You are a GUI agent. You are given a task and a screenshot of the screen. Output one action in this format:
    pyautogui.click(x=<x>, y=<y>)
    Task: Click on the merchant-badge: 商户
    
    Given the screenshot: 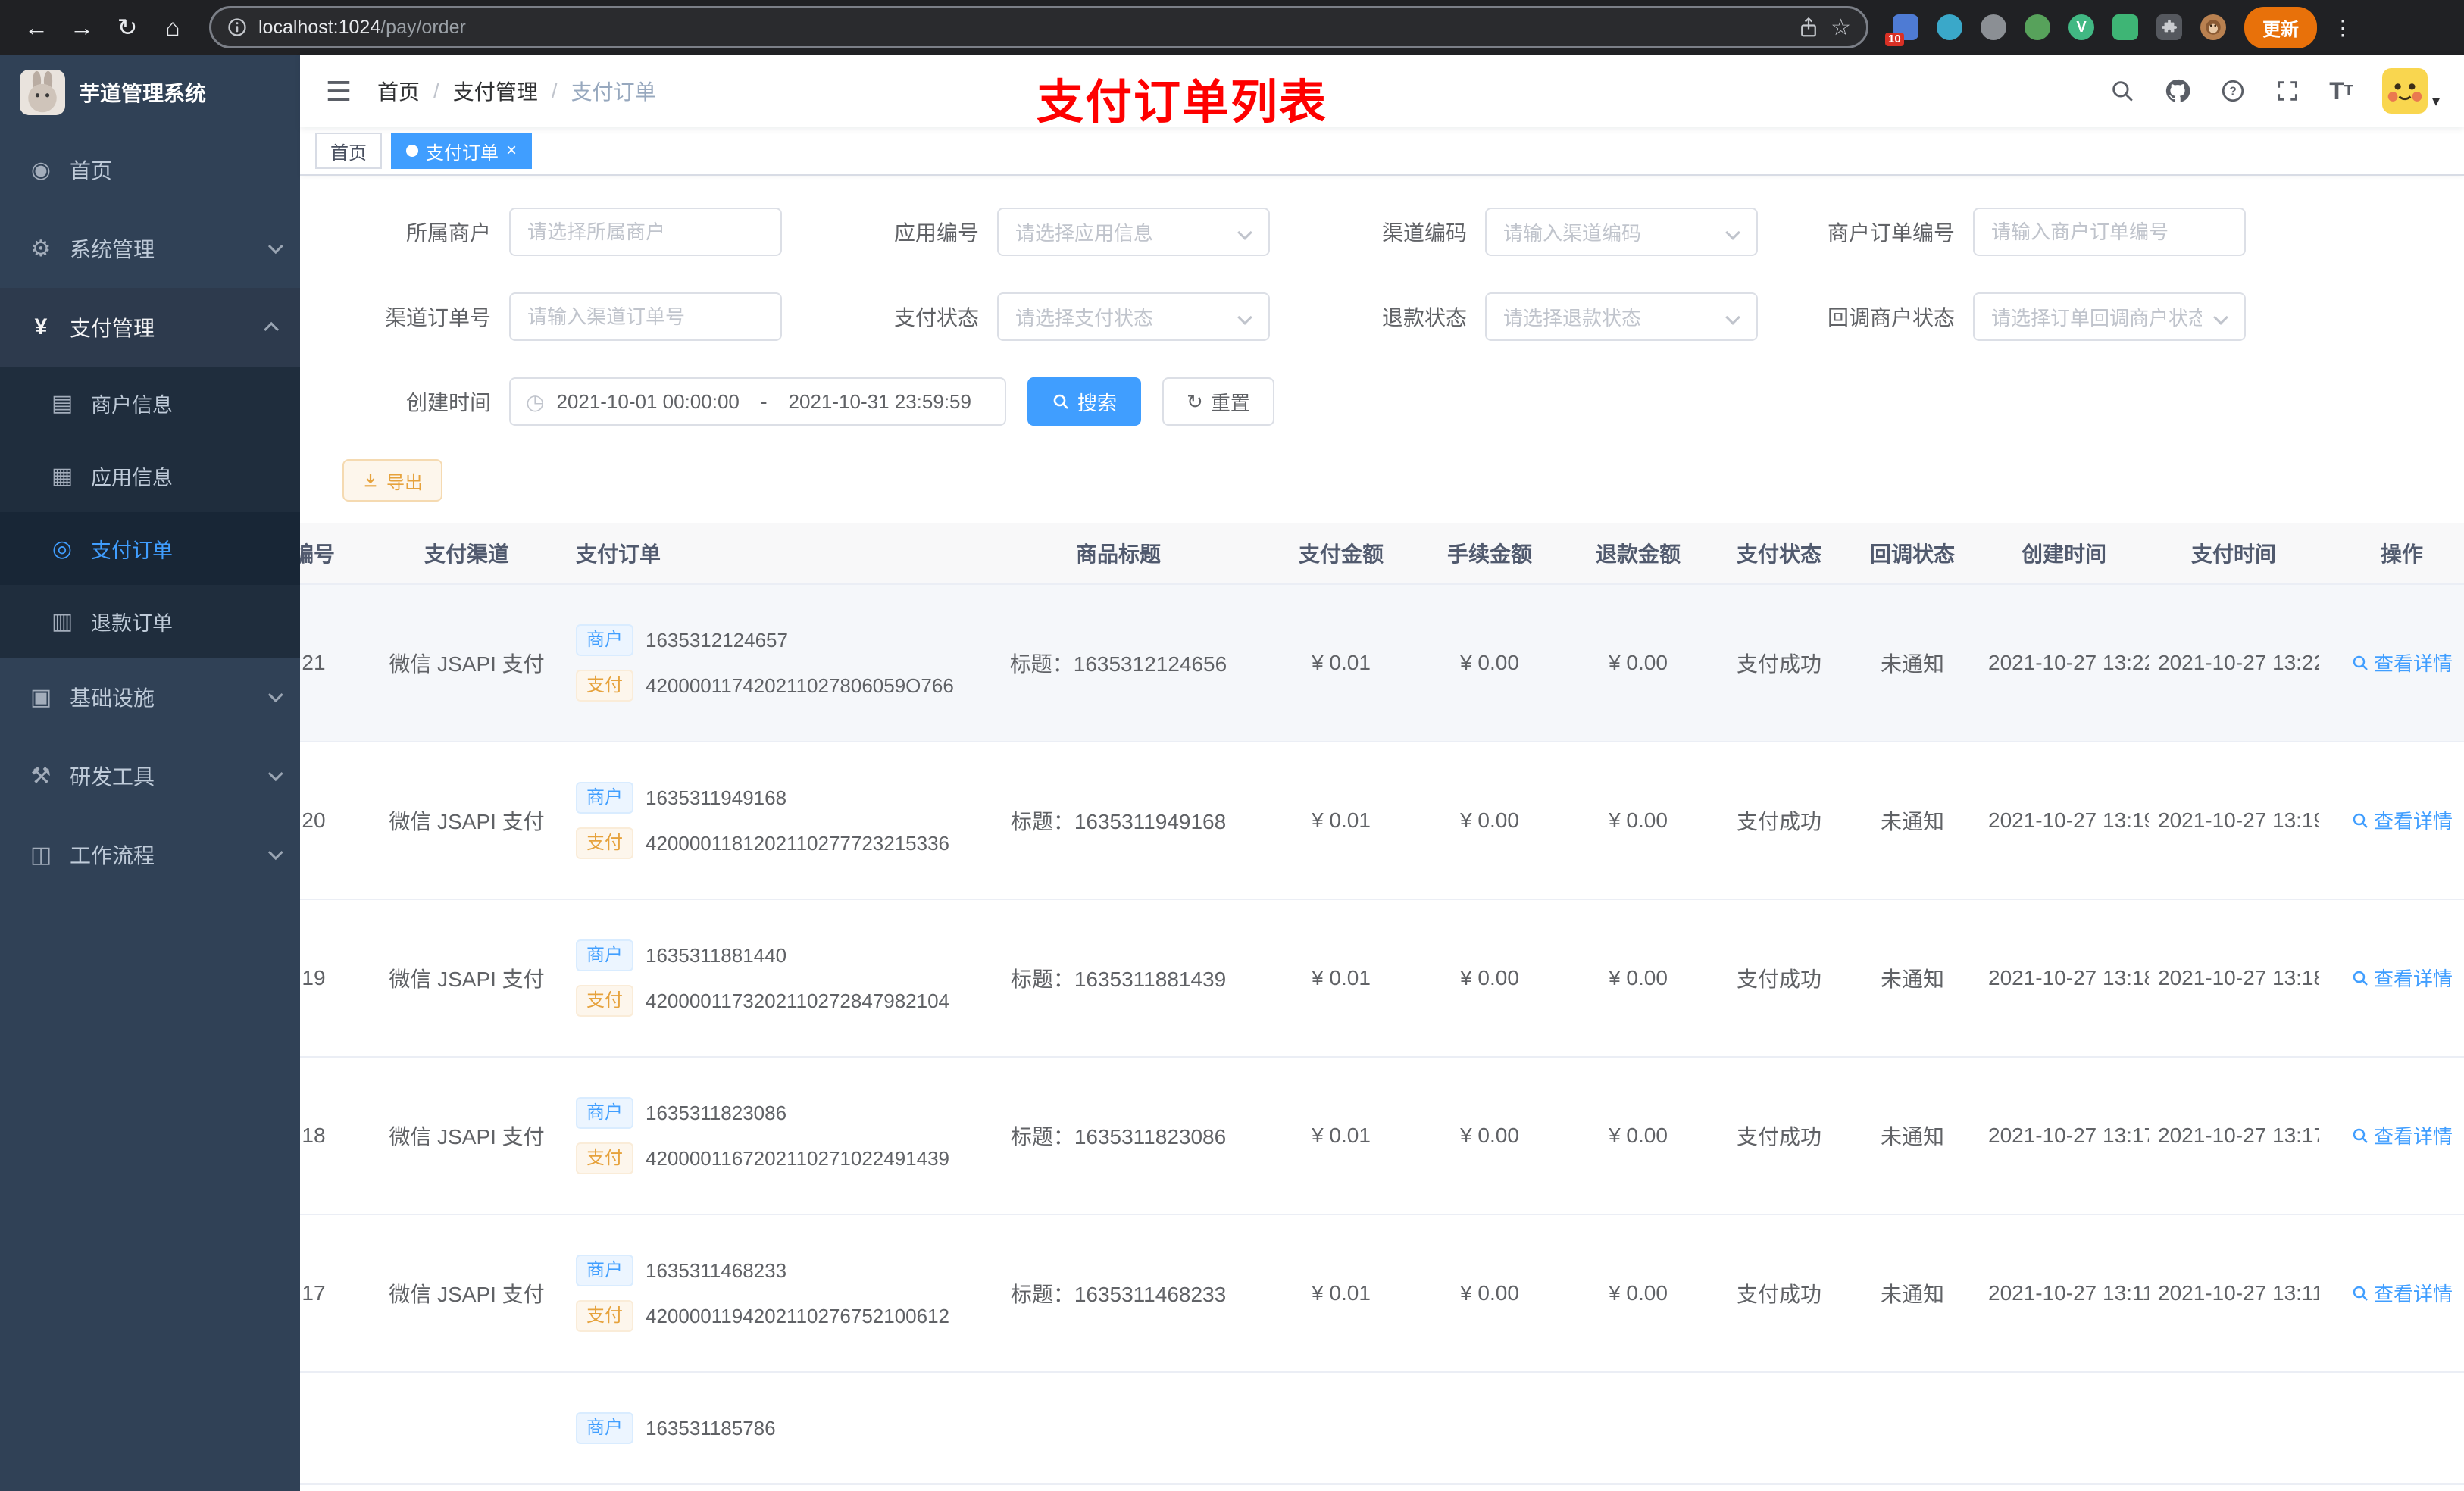 What is the action you would take?
    pyautogui.click(x=604, y=1113)
    